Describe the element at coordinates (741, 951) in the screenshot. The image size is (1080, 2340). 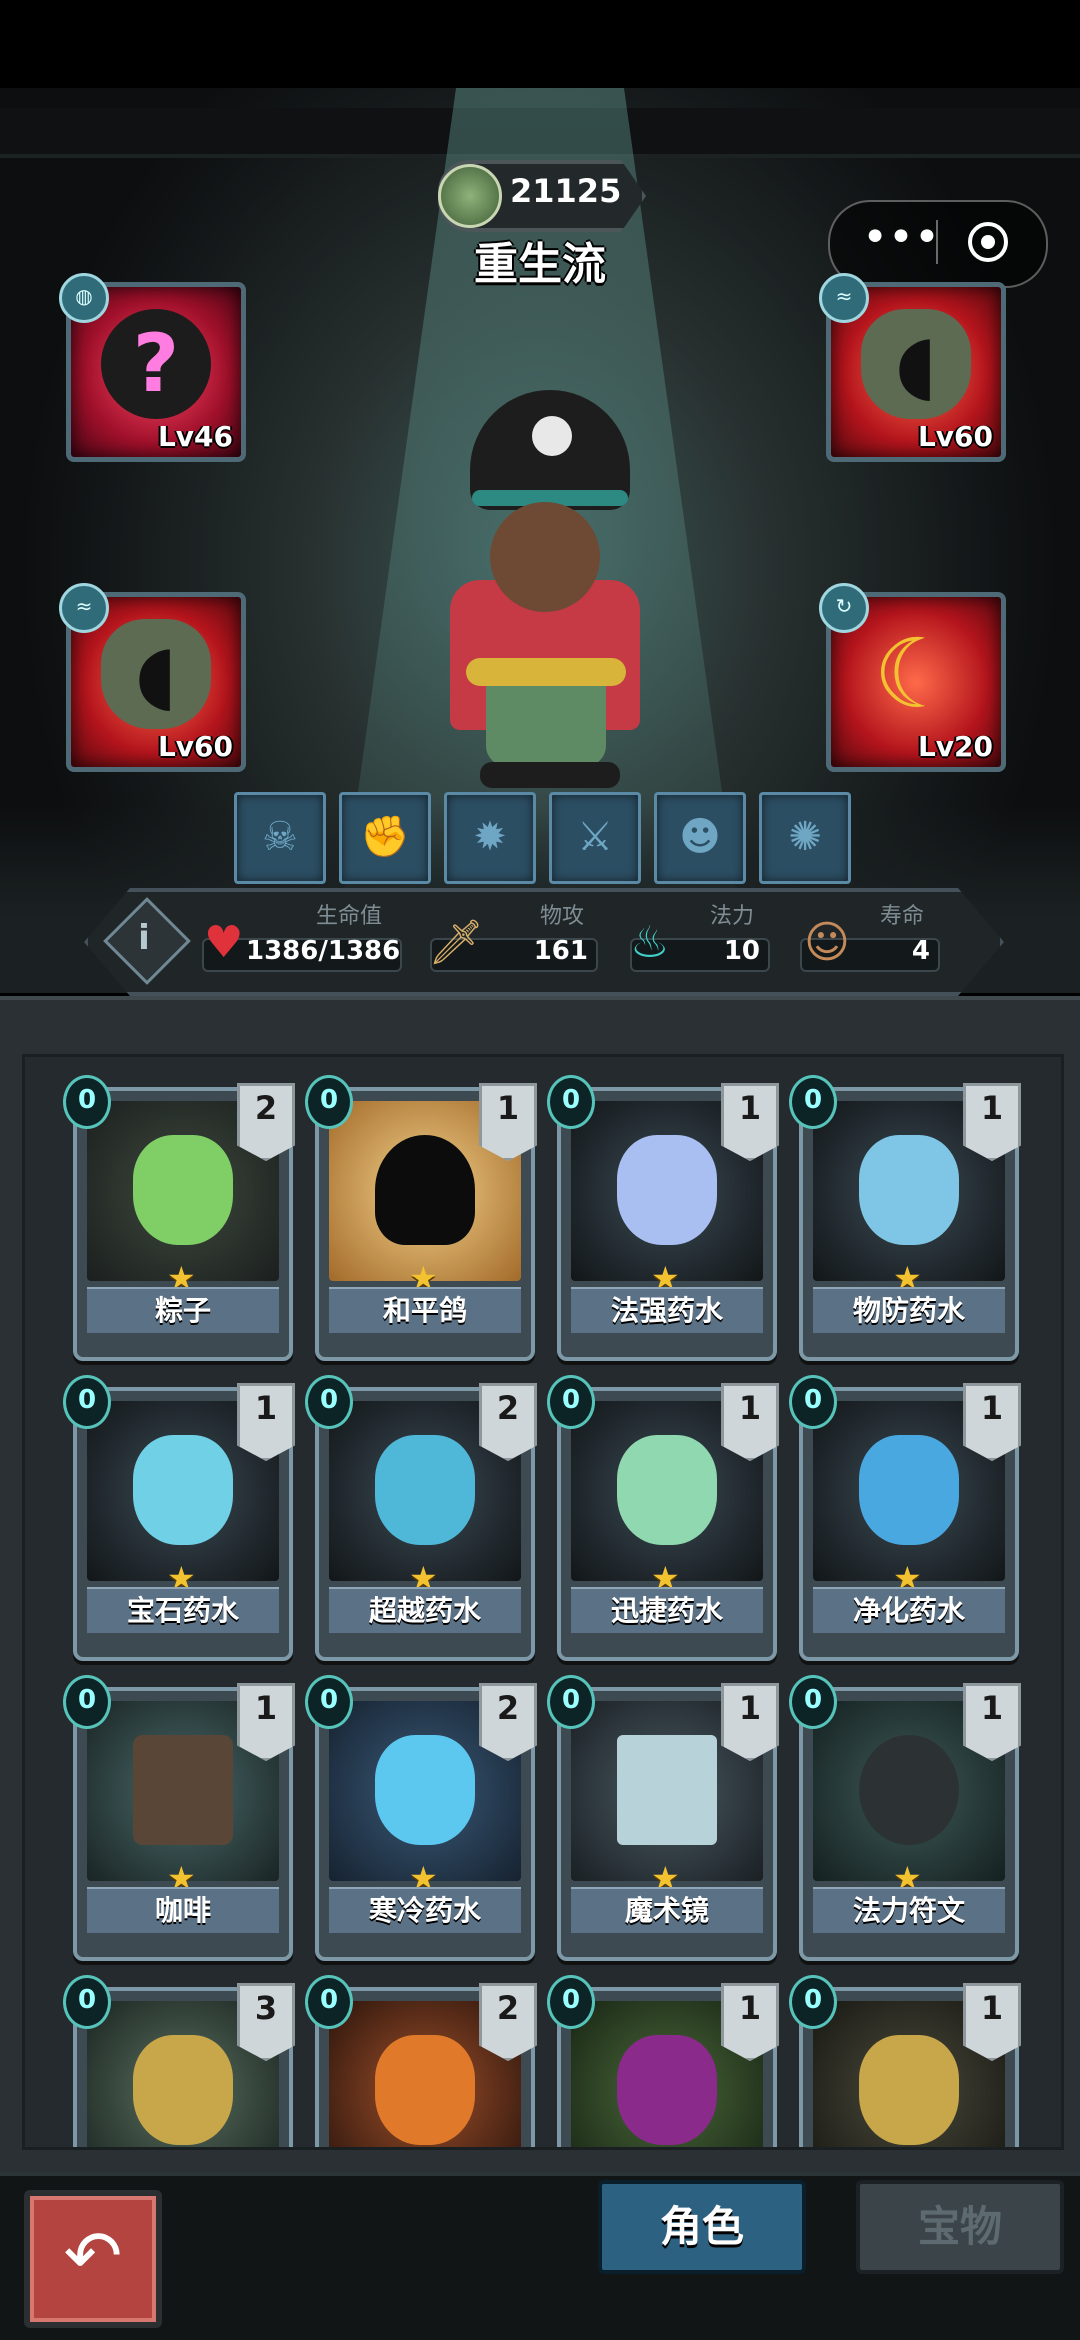
I see `mana-value: 10` at that location.